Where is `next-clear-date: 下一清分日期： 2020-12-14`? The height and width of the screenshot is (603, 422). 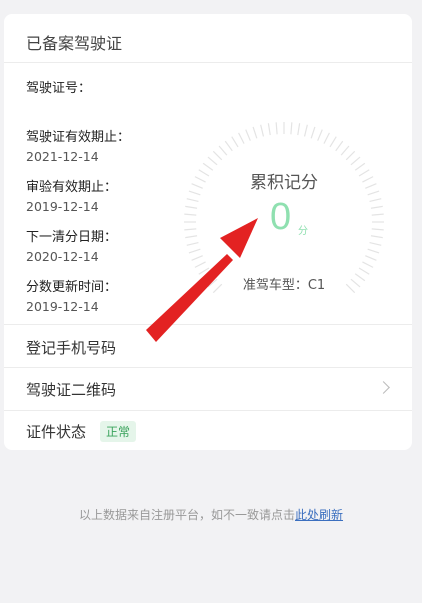
next-clear-date: 下一清分日期： 2020-12-14 is located at coordinates (71, 245).